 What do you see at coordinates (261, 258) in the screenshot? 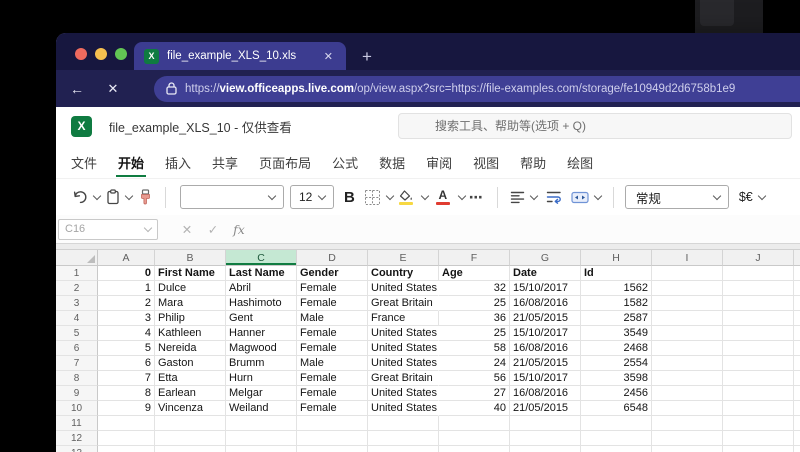
I see `column-header-C: C` at bounding box center [261, 258].